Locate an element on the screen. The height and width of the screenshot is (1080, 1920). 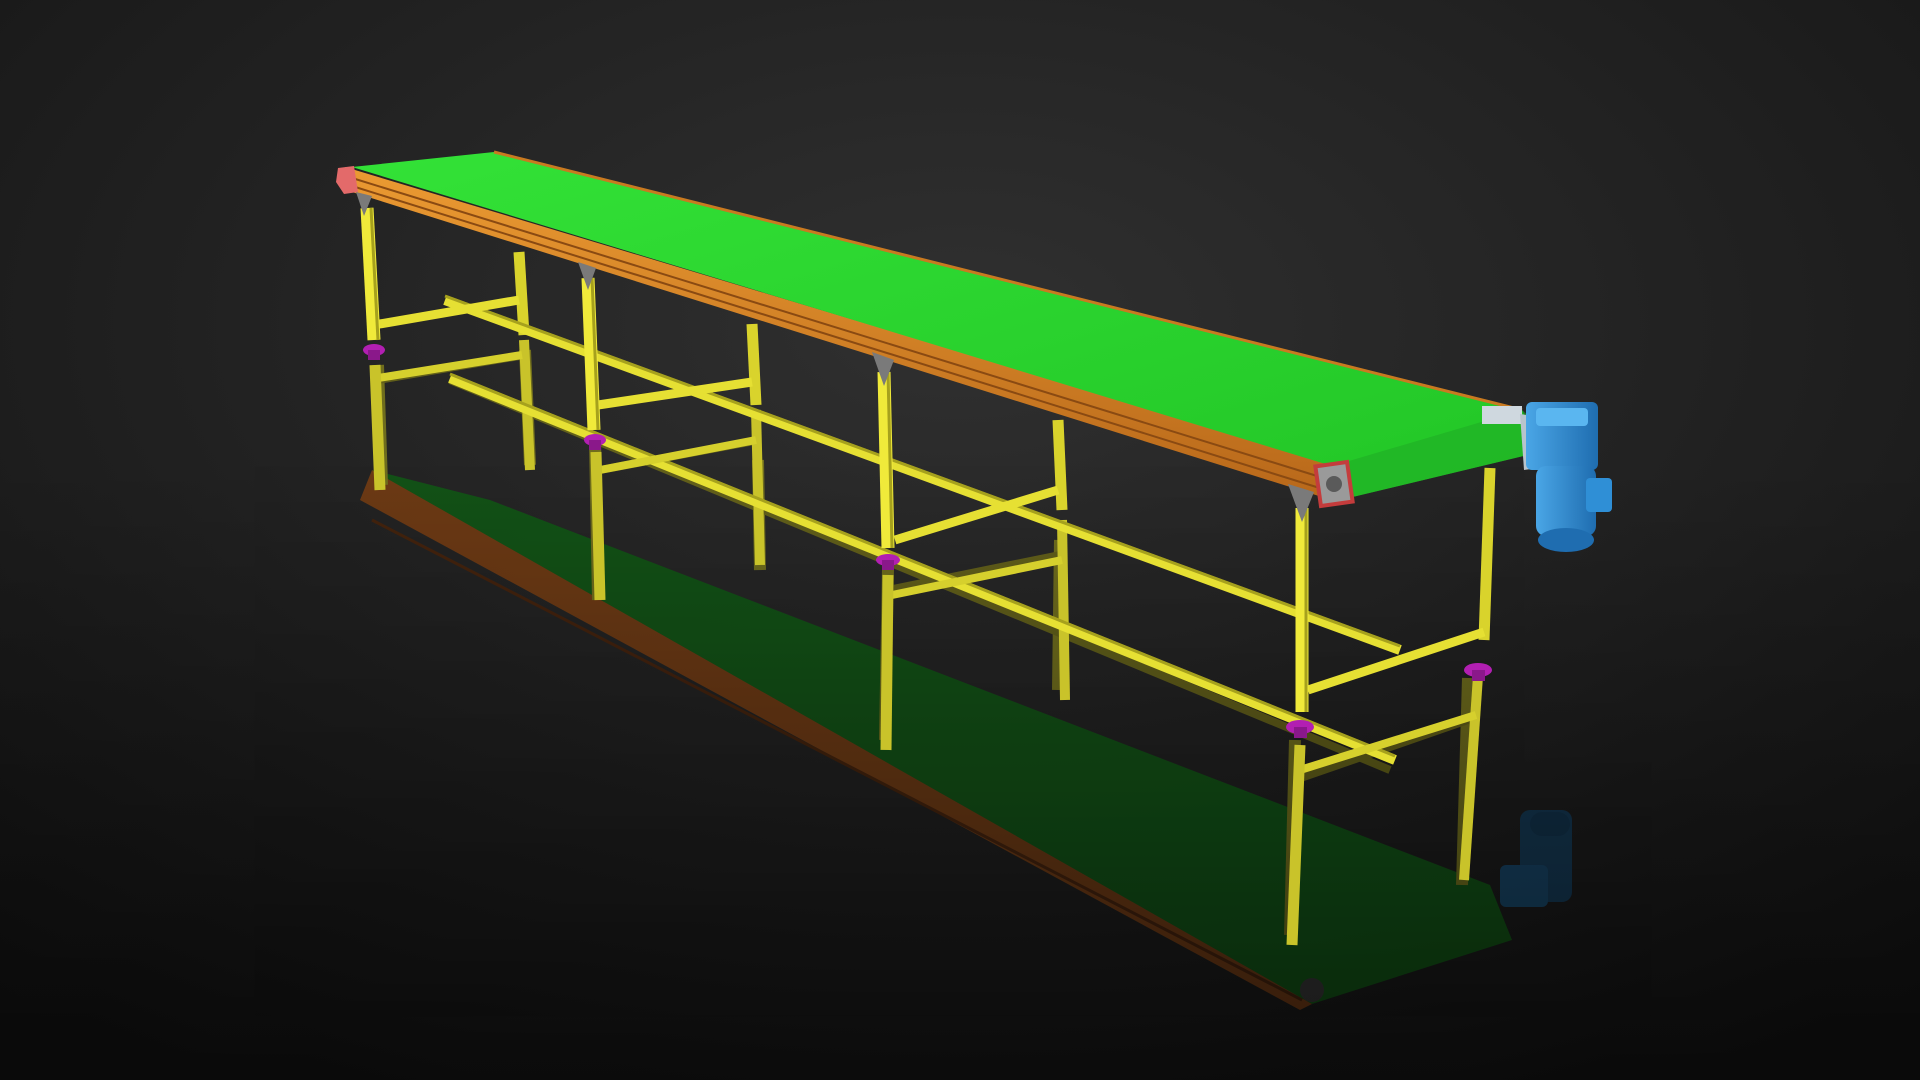
drive-end-plate is located at coordinates (1334, 484).